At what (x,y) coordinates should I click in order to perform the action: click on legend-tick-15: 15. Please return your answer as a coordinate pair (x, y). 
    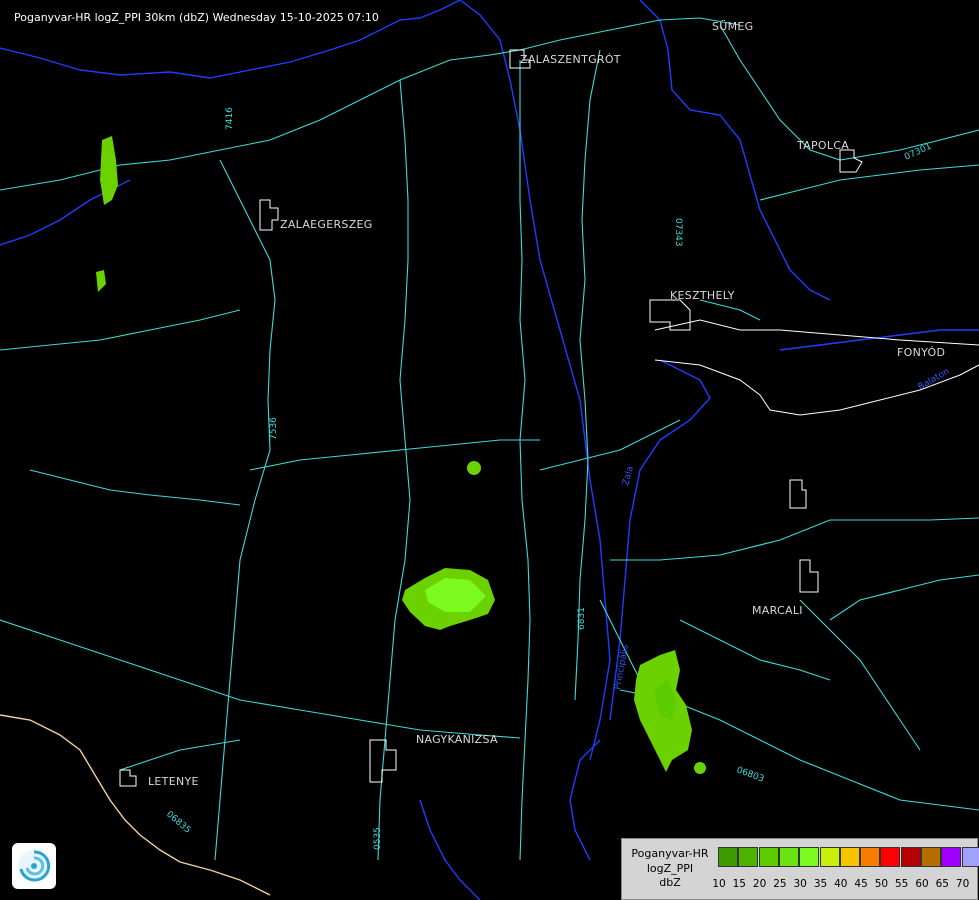
    Looking at the image, I should click on (739, 884).